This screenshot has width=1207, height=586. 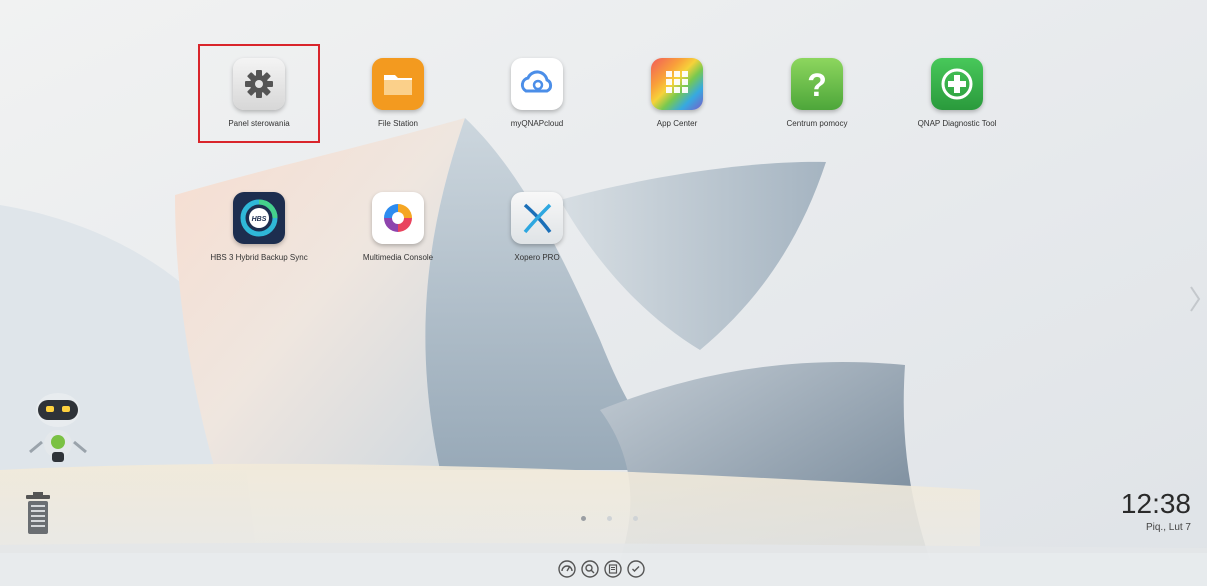 What do you see at coordinates (613, 569) in the screenshot?
I see `notes-icon` at bounding box center [613, 569].